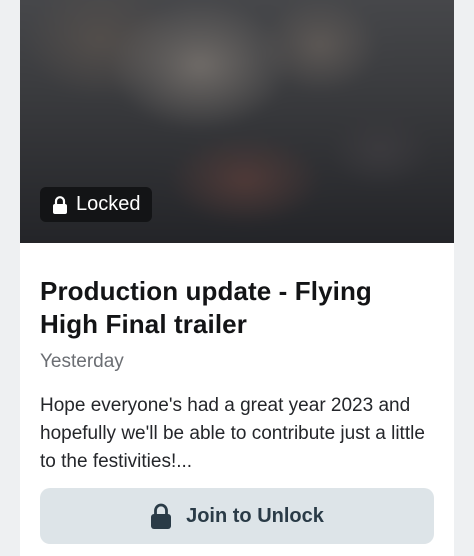  Describe the element at coordinates (82, 361) in the screenshot. I see `post-date: Yesterday` at that location.